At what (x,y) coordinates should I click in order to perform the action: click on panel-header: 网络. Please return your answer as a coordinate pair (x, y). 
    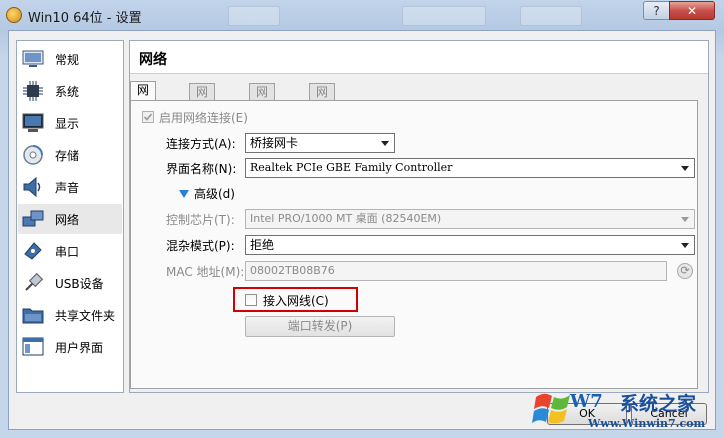
    Looking at the image, I should click on (419, 57).